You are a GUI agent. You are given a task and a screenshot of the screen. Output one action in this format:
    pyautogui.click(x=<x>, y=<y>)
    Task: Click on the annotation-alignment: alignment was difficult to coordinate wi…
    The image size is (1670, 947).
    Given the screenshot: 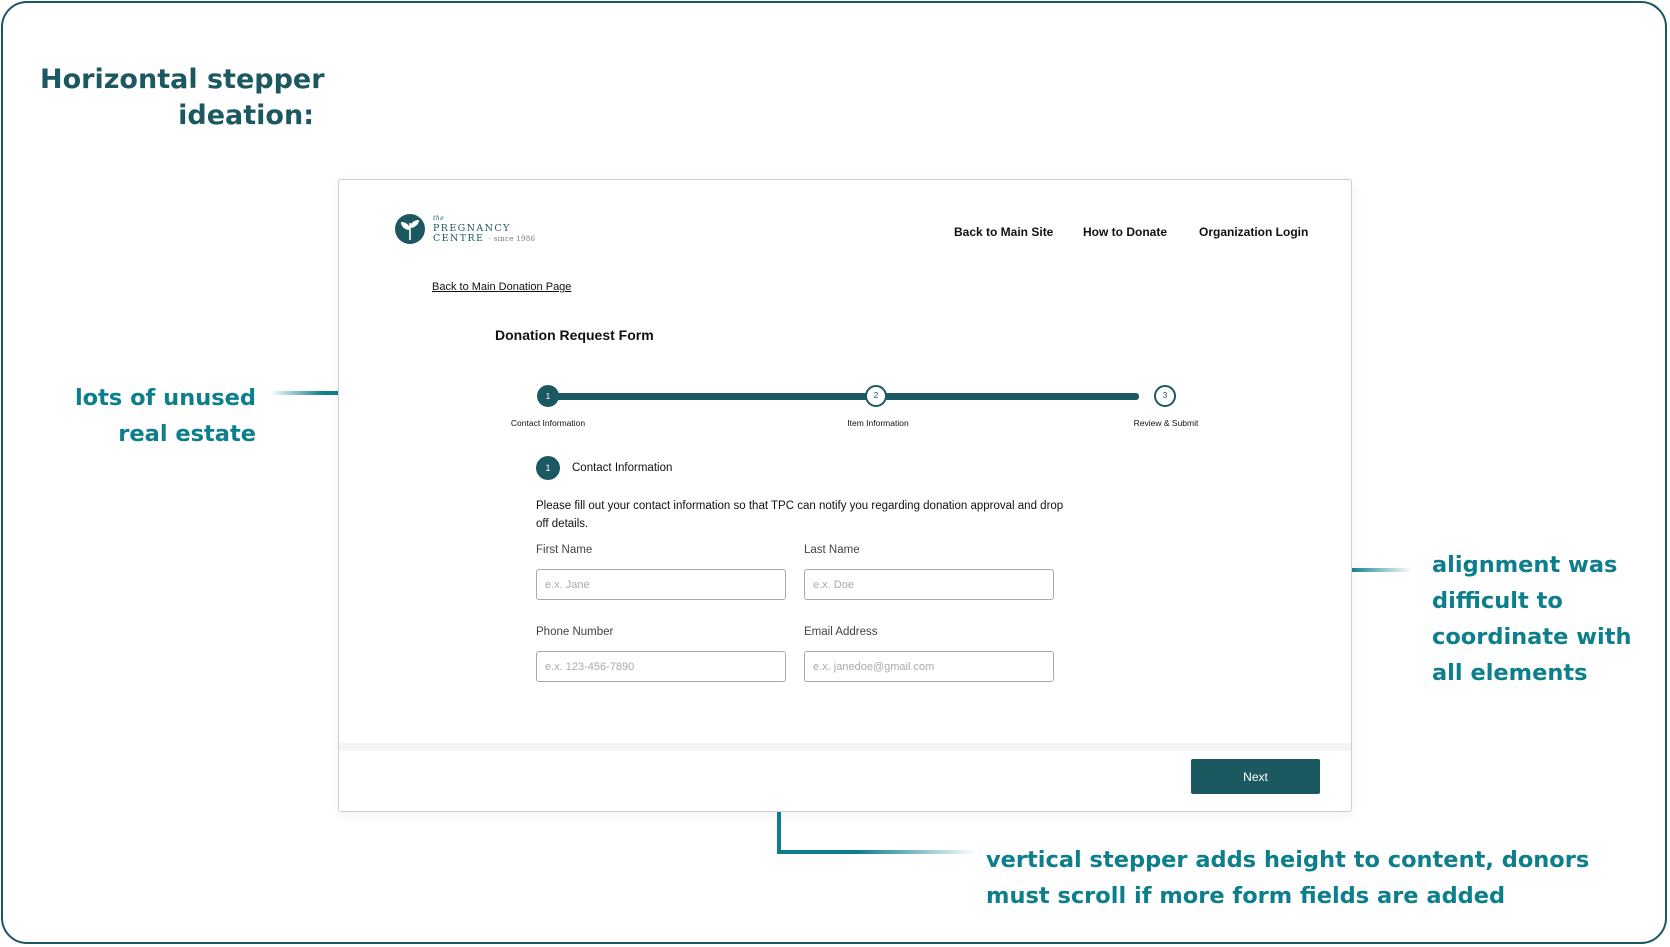 What is the action you would take?
    pyautogui.click(x=1532, y=619)
    